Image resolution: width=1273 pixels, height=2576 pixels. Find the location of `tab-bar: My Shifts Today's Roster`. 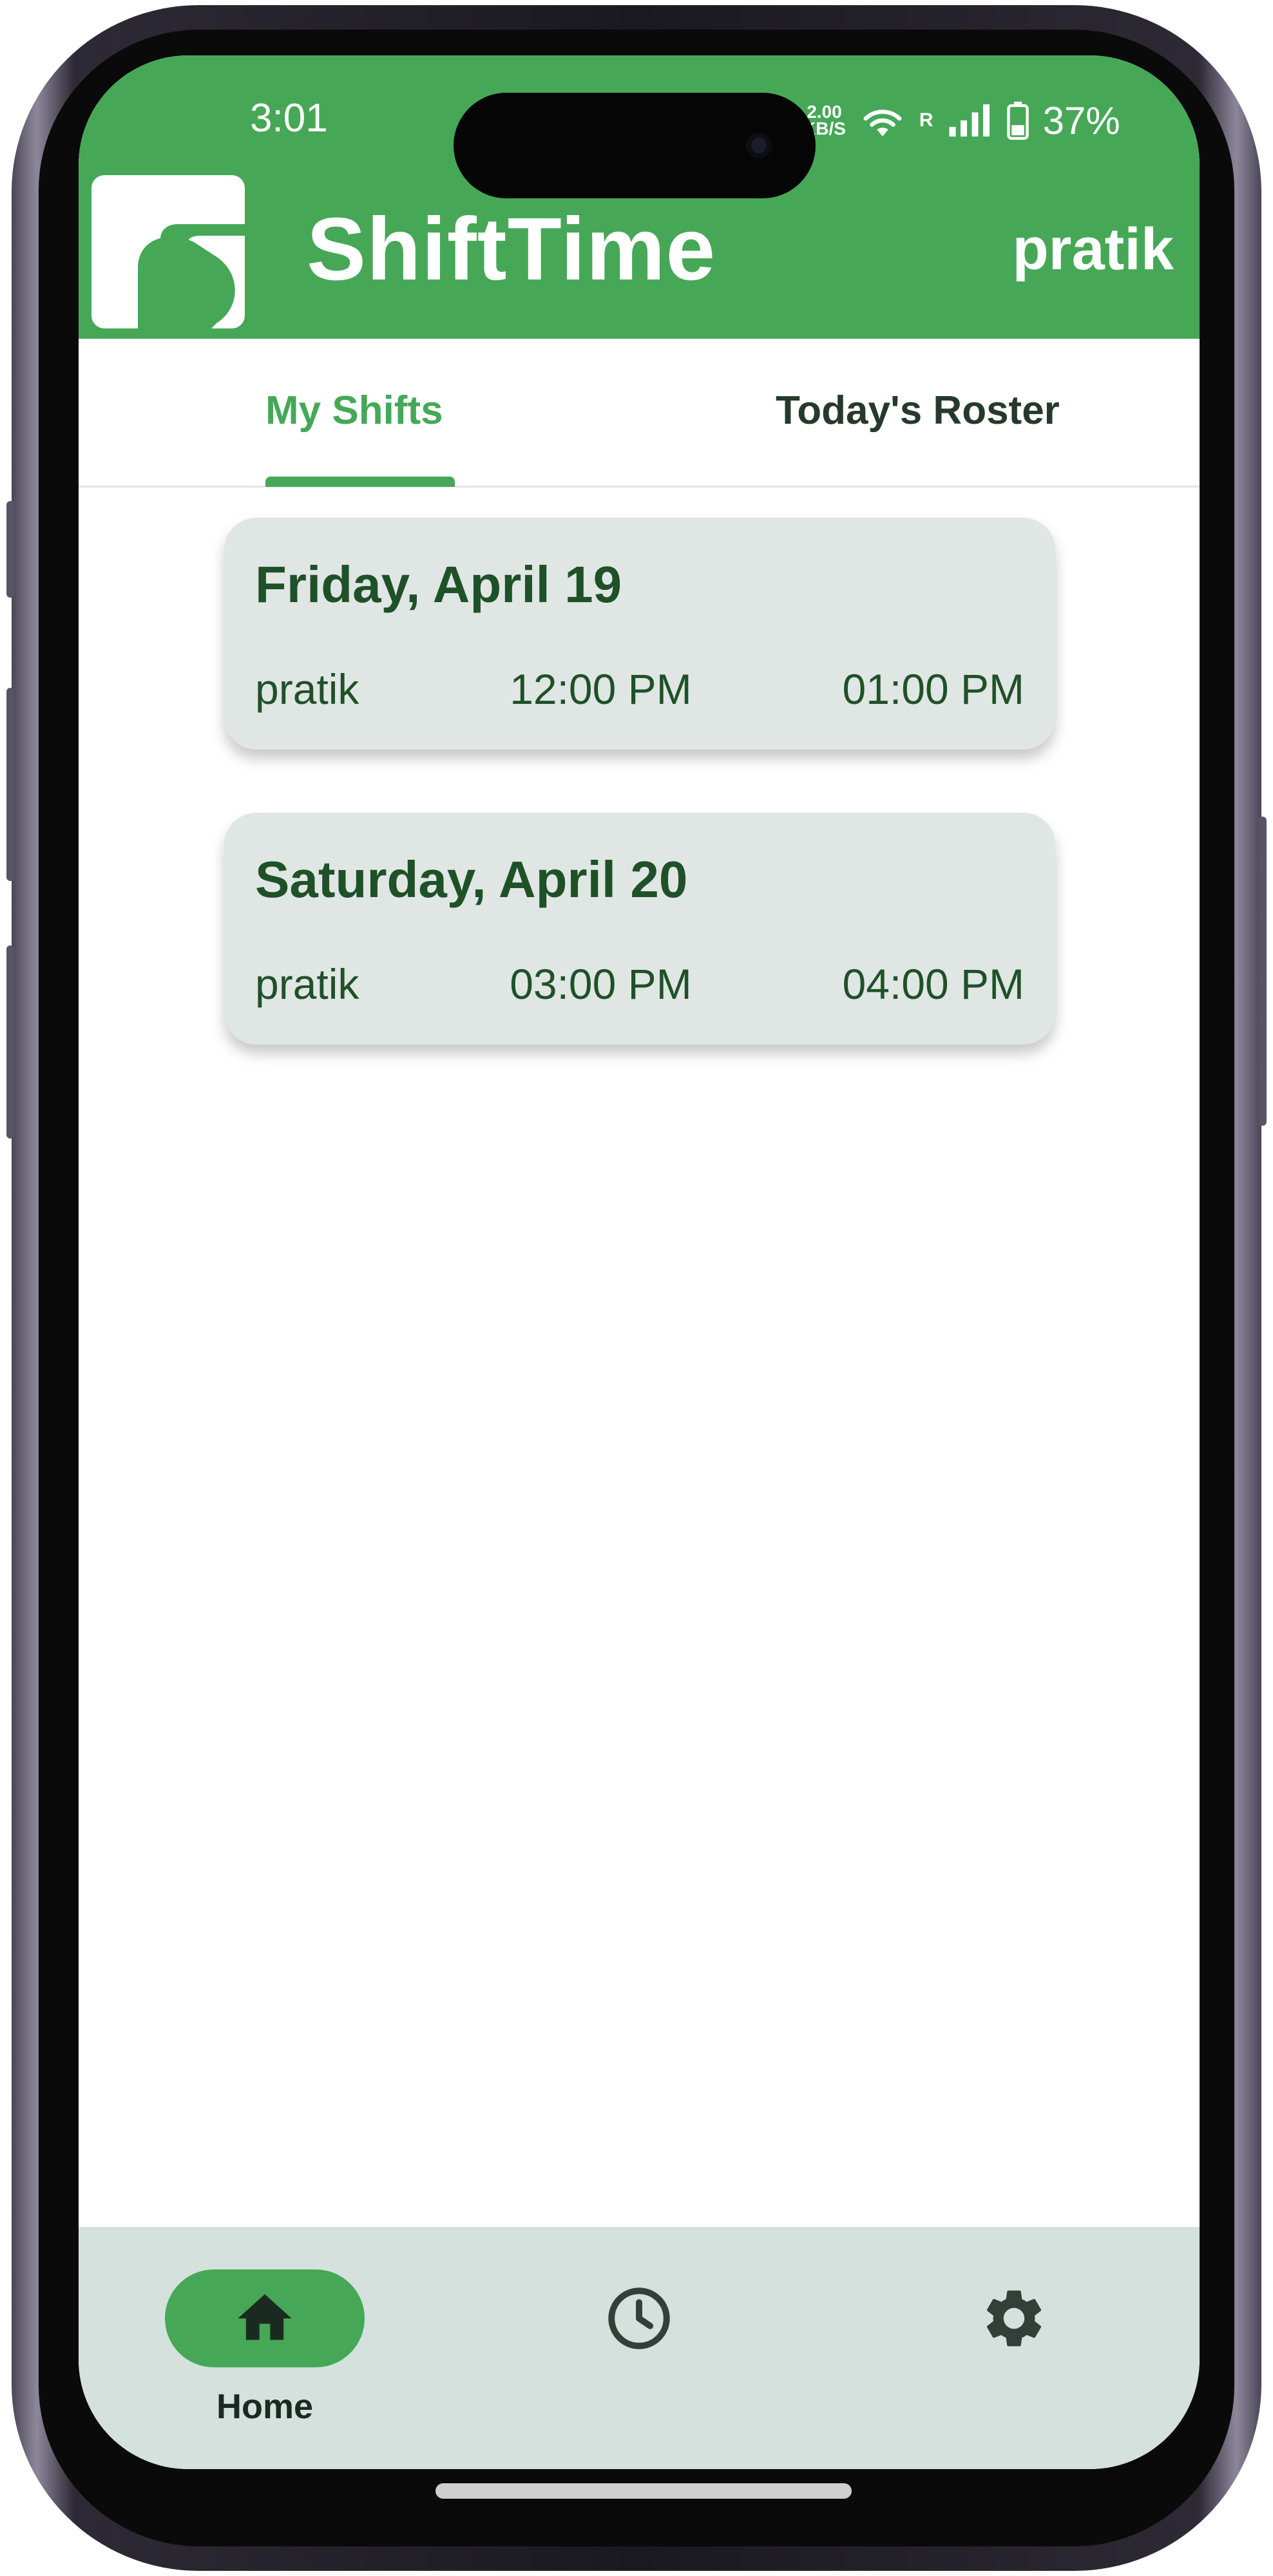

tab-bar: My Shifts Today's Roster is located at coordinates (640, 414).